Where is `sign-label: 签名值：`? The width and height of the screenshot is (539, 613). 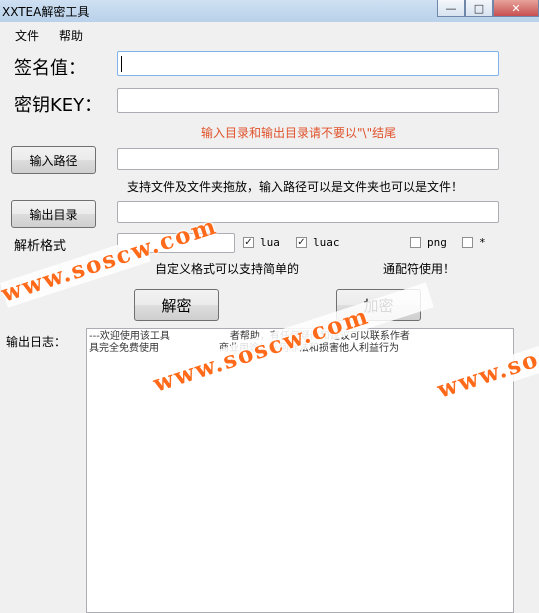 sign-label: 签名值： is located at coordinates (50, 68).